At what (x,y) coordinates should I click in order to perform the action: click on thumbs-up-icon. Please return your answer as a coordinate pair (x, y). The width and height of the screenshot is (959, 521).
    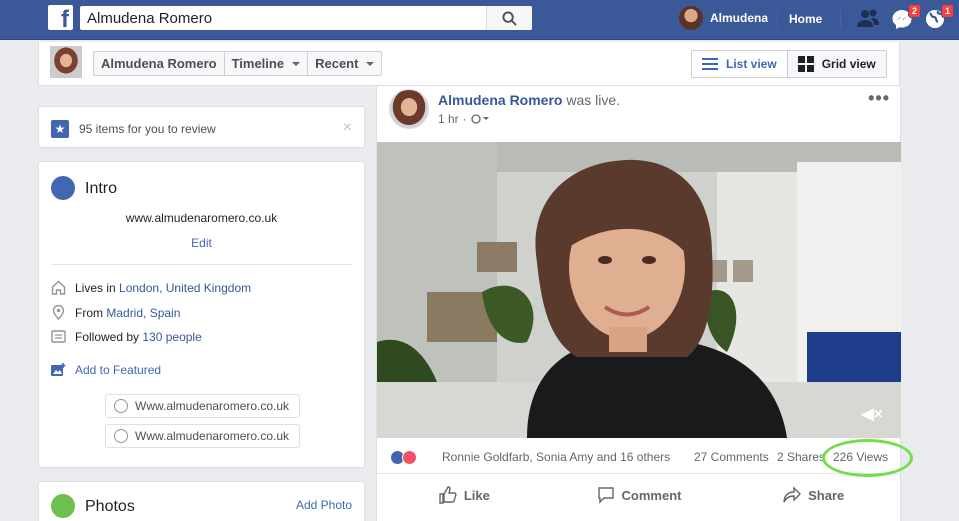
    Looking at the image, I should click on (448, 495).